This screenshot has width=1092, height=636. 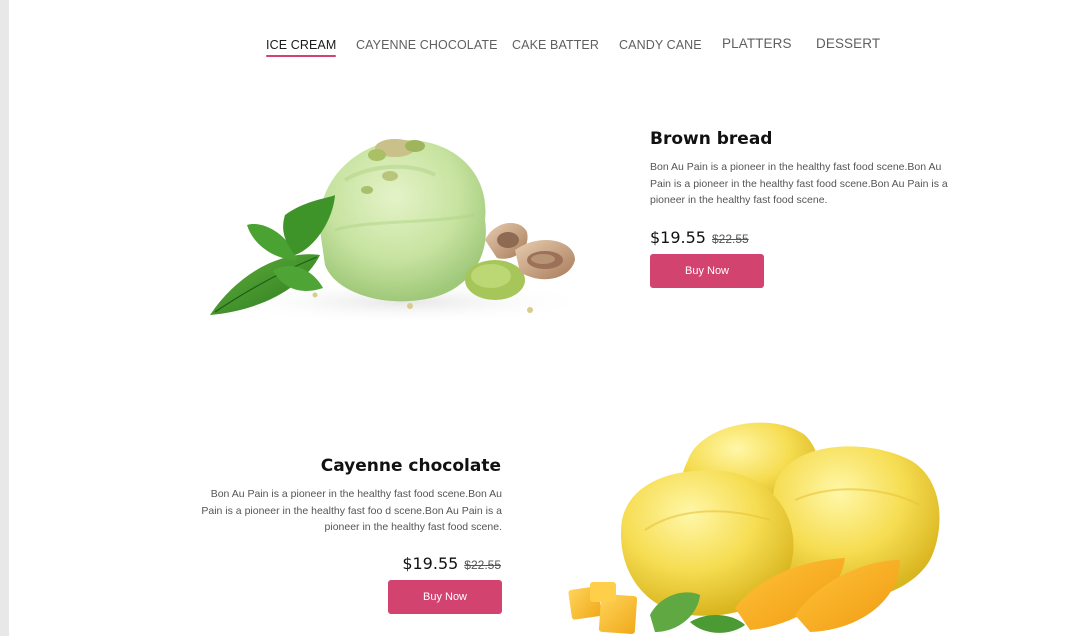 I want to click on tab-cake-batter: CAKE BATTER, so click(x=555, y=45).